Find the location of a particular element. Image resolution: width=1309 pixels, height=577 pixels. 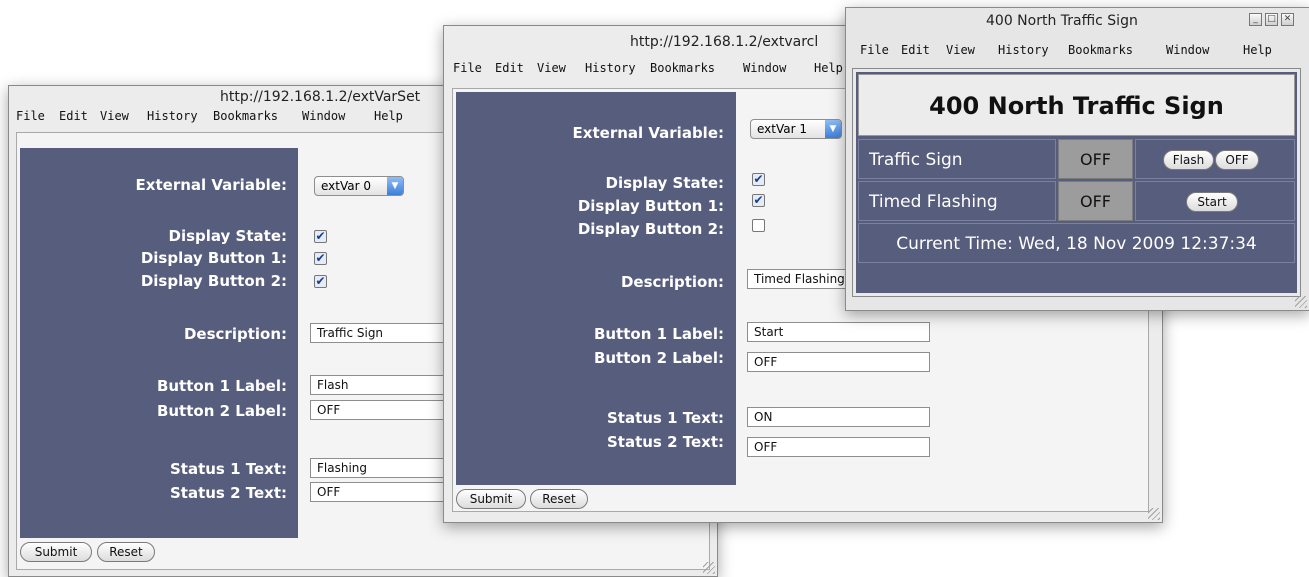

row-name: Traffic Sign is located at coordinates (916, 160).